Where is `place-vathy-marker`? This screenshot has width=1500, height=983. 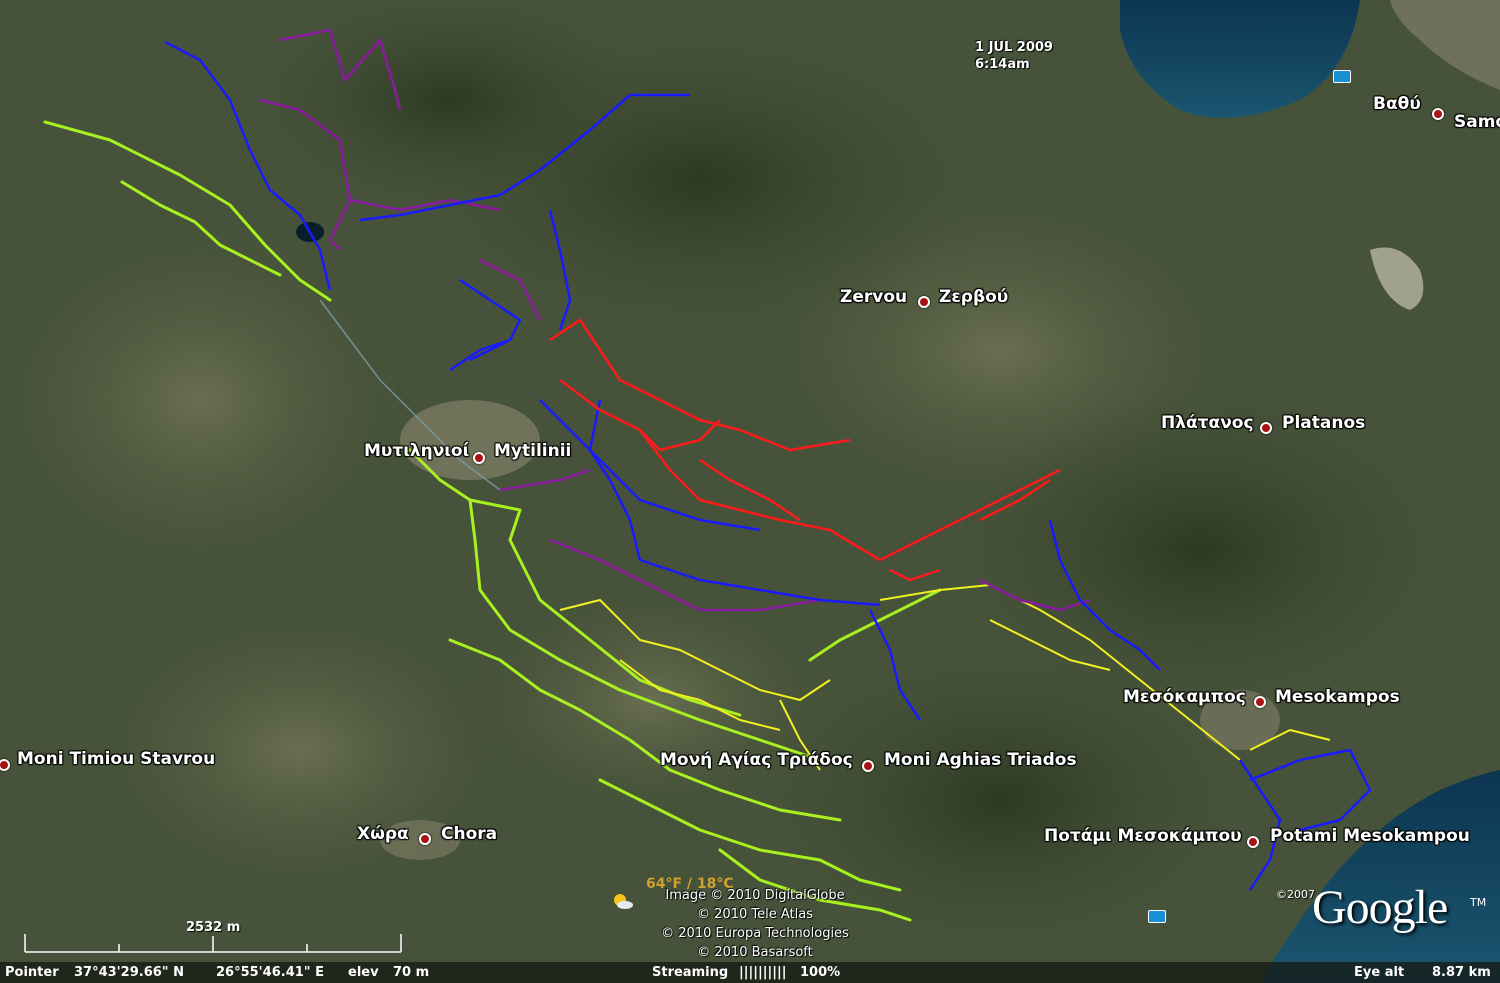
place-vathy-marker is located at coordinates (1438, 114).